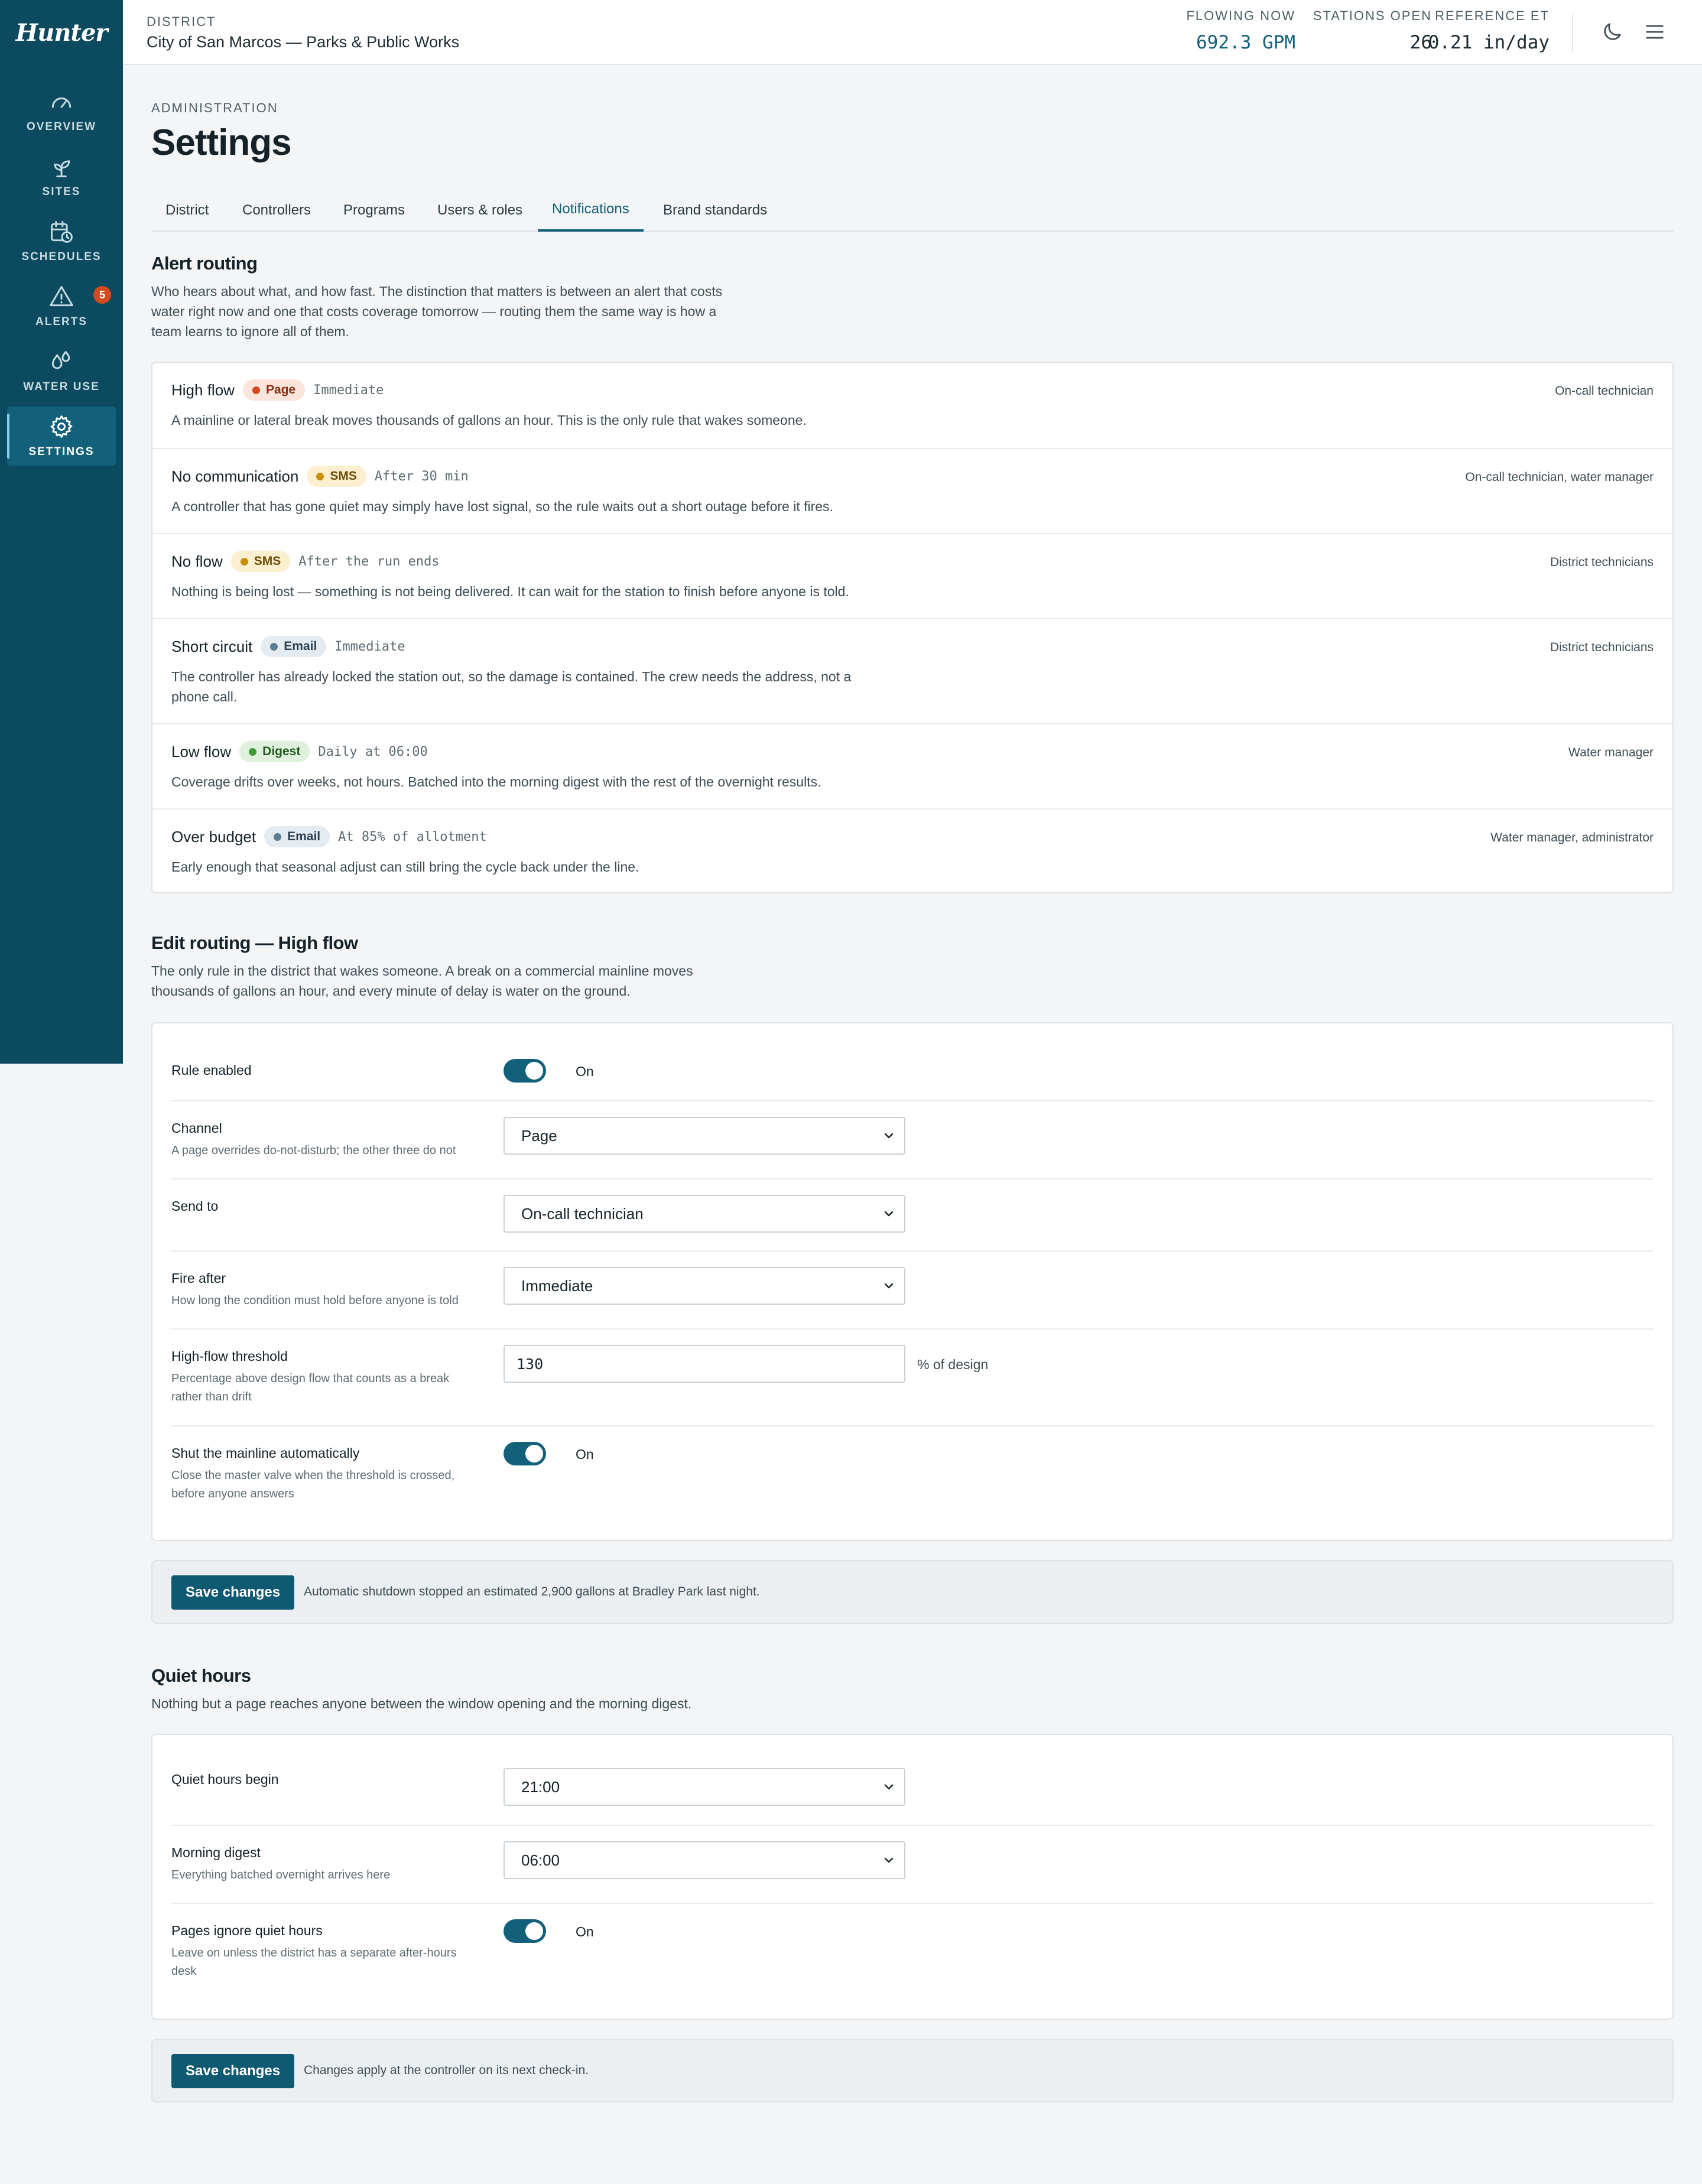  I want to click on district-label: DISTRICT, so click(181, 22).